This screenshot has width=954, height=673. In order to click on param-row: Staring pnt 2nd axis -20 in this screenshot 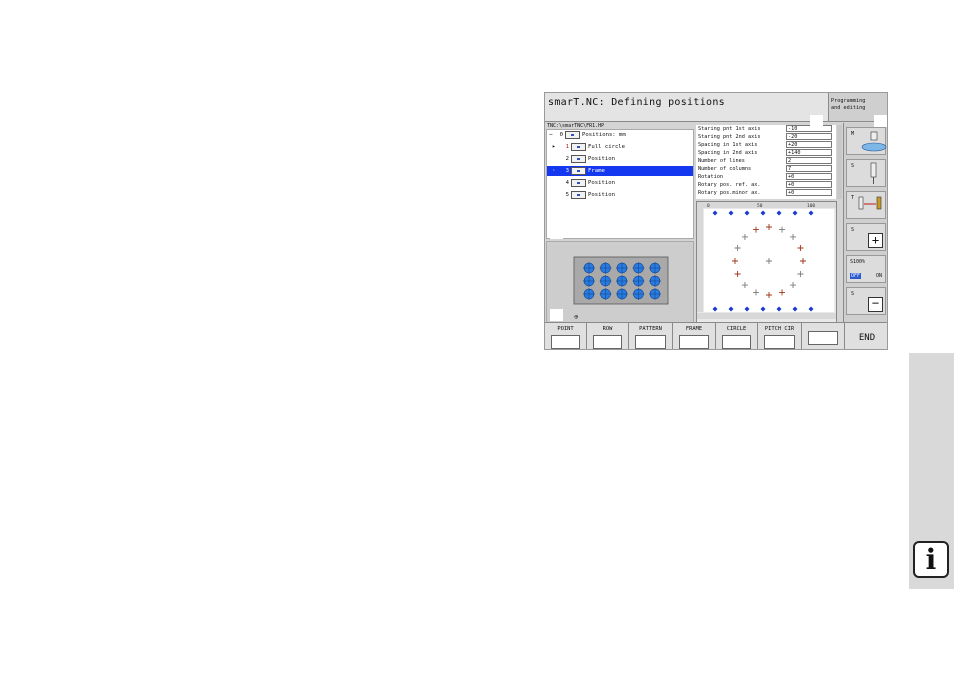, I will do `click(766, 137)`.